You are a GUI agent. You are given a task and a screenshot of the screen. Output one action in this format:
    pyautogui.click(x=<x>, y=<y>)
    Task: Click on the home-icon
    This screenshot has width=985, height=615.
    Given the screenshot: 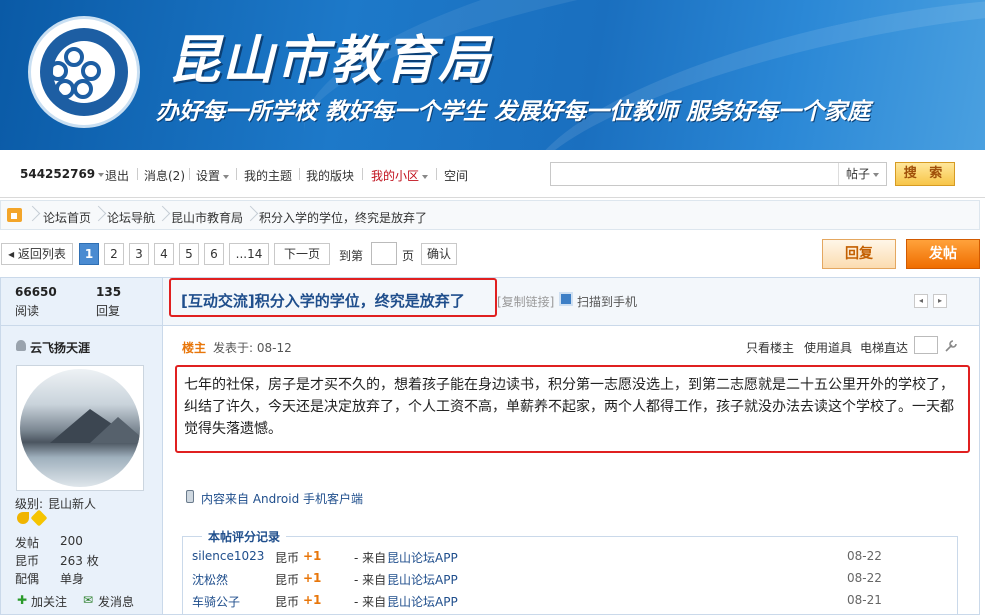 What is the action you would take?
    pyautogui.click(x=14, y=215)
    